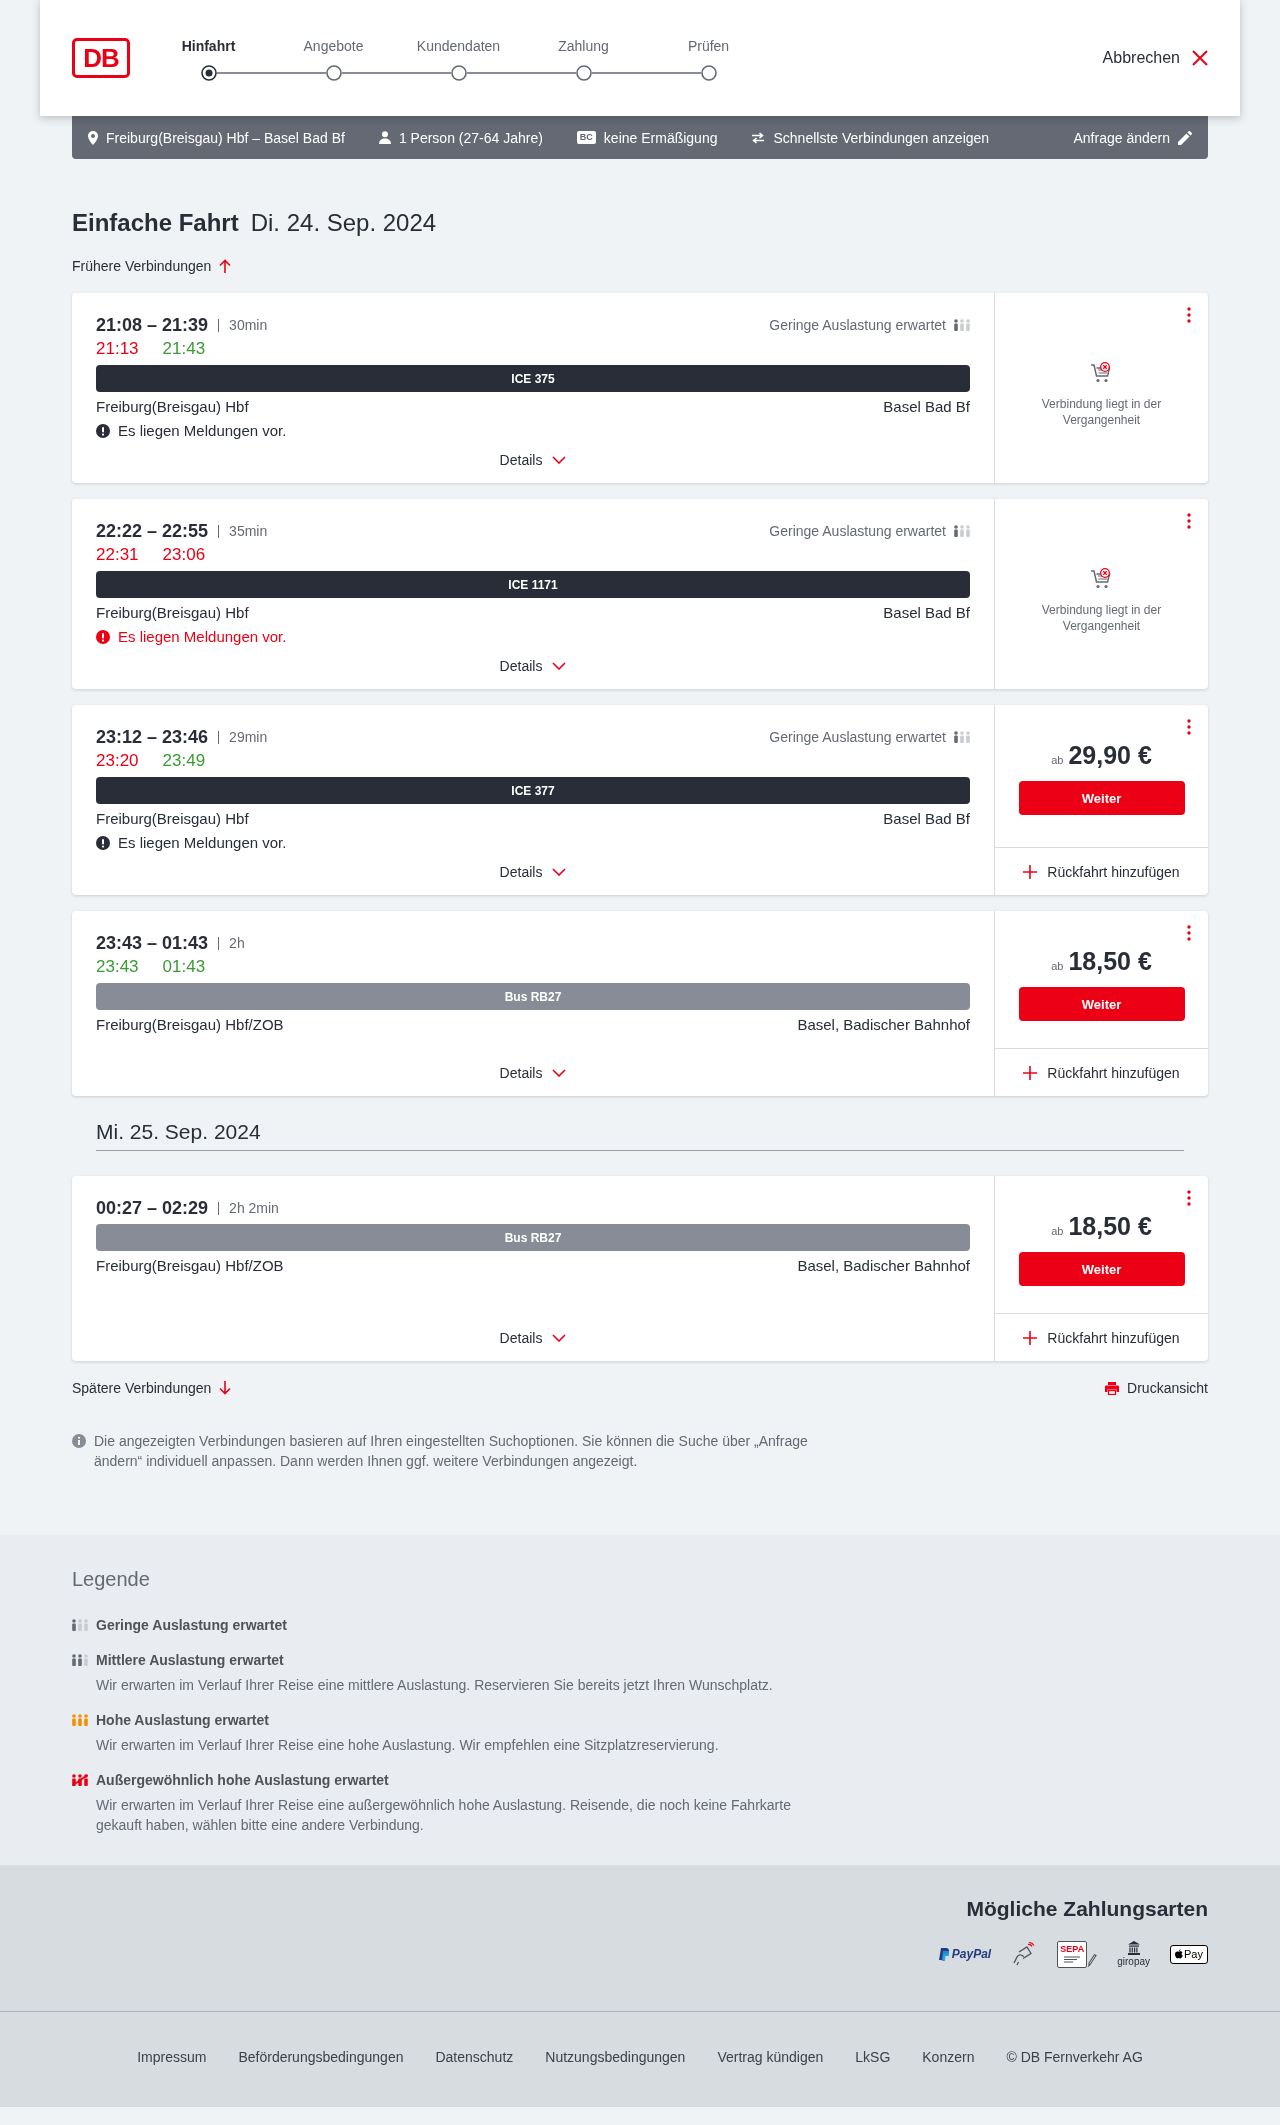  I want to click on edit-request-button: Anfrage ändern, so click(1132, 137).